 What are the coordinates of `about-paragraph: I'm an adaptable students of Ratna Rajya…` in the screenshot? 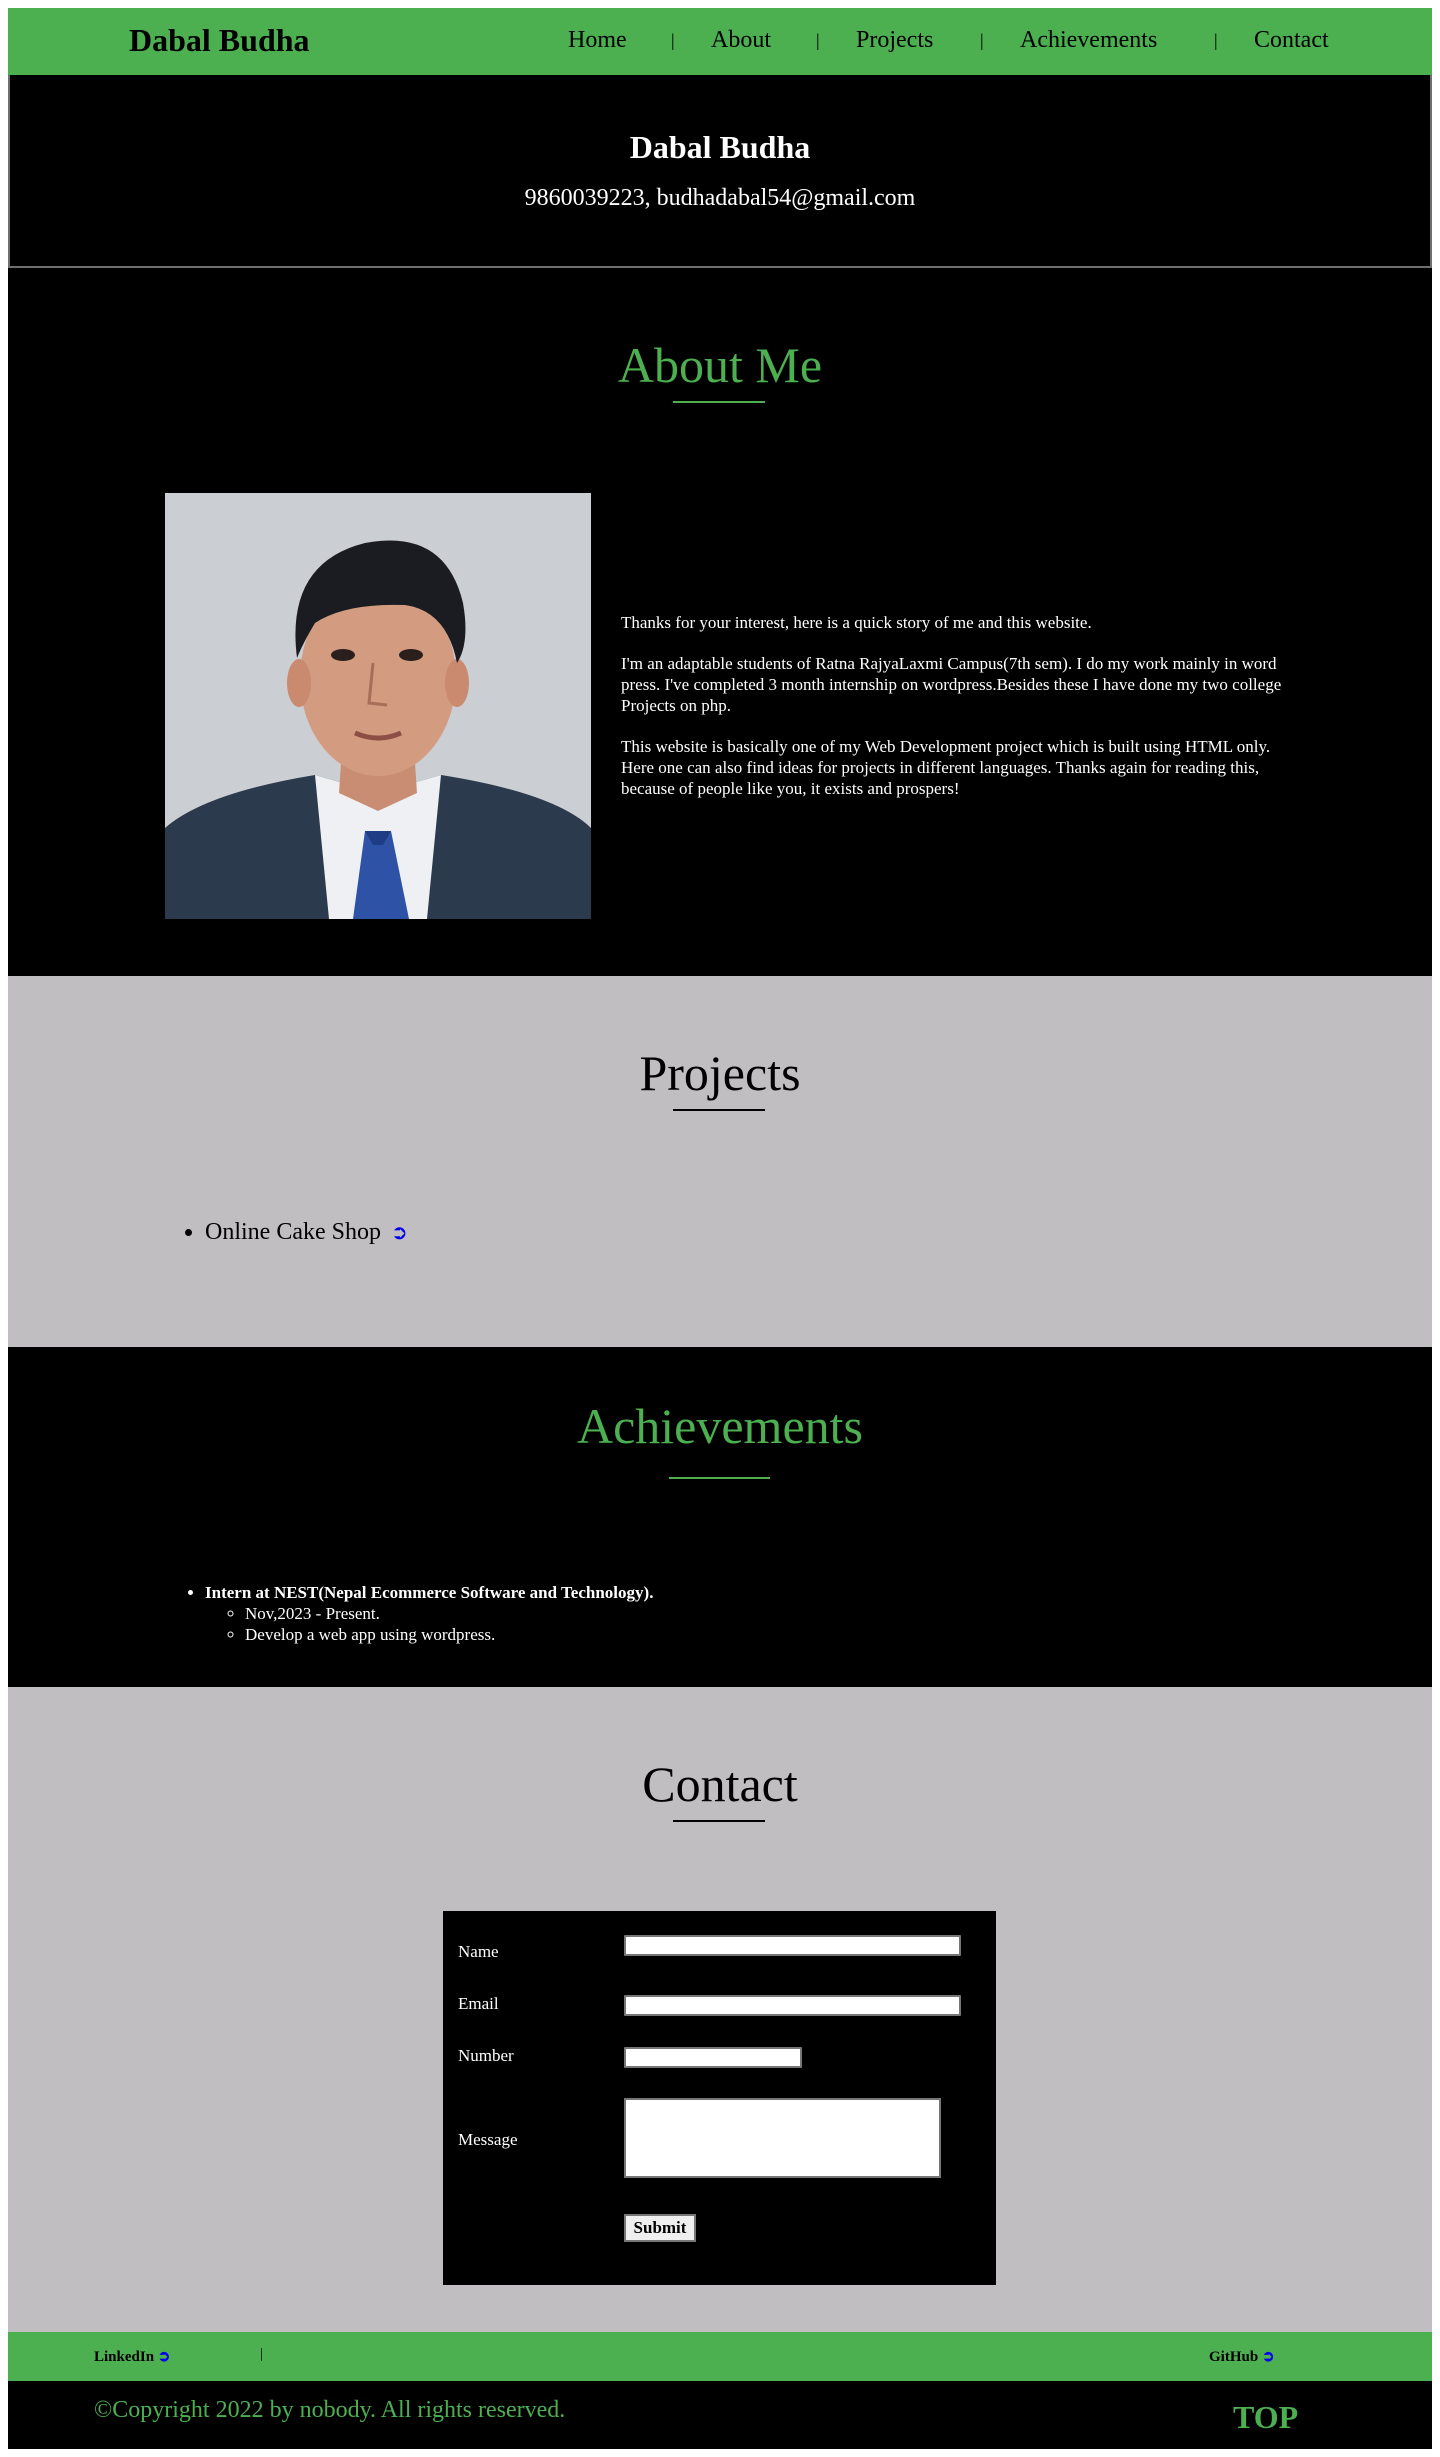 It's located at (951, 684).